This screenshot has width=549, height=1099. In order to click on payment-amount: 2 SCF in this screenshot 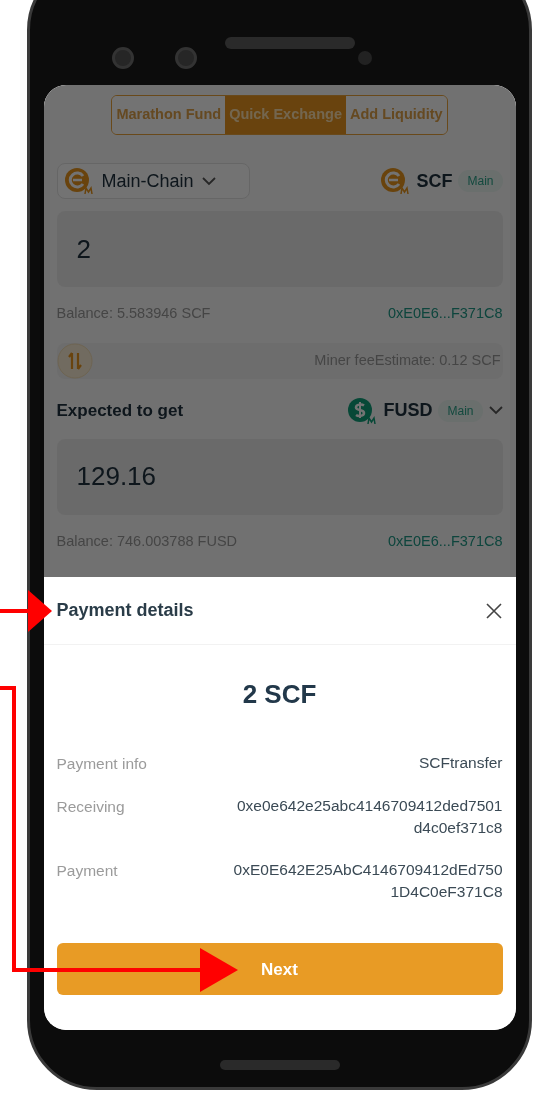, I will do `click(279, 694)`.